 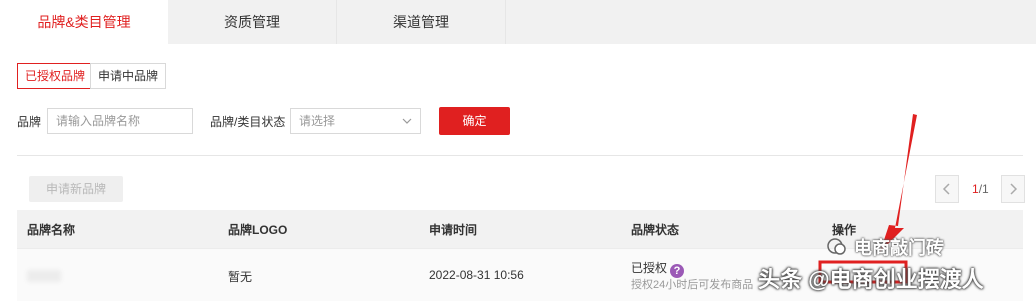 I want to click on col-apply-time: 申请时间, so click(x=453, y=230).